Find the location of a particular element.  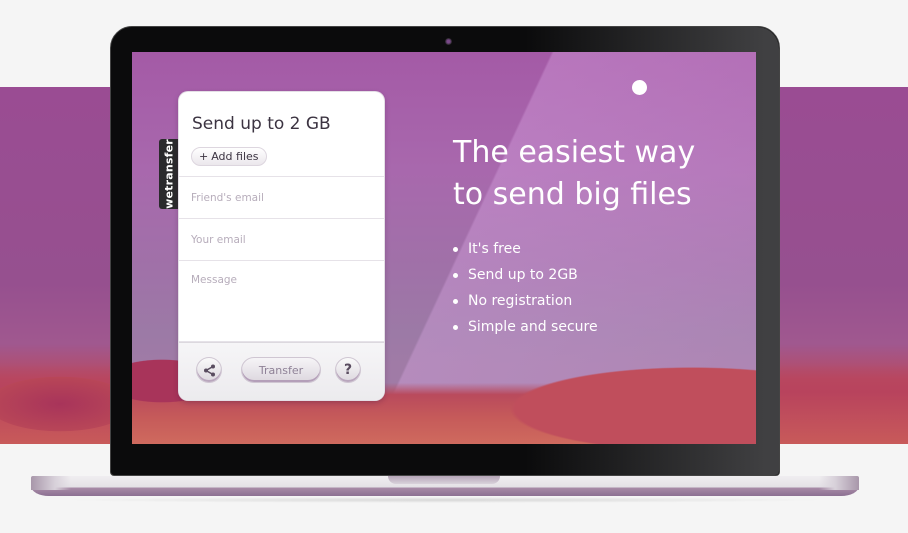

help-button: ? is located at coordinates (348, 370).